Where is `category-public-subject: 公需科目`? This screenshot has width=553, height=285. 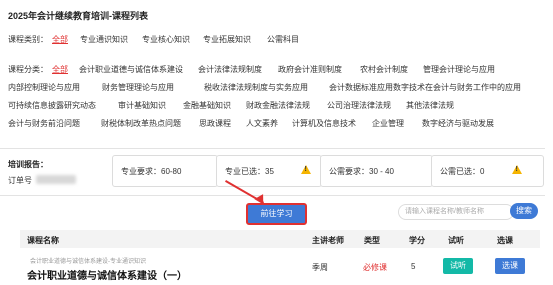 category-public-subject: 公需科目 is located at coordinates (283, 39).